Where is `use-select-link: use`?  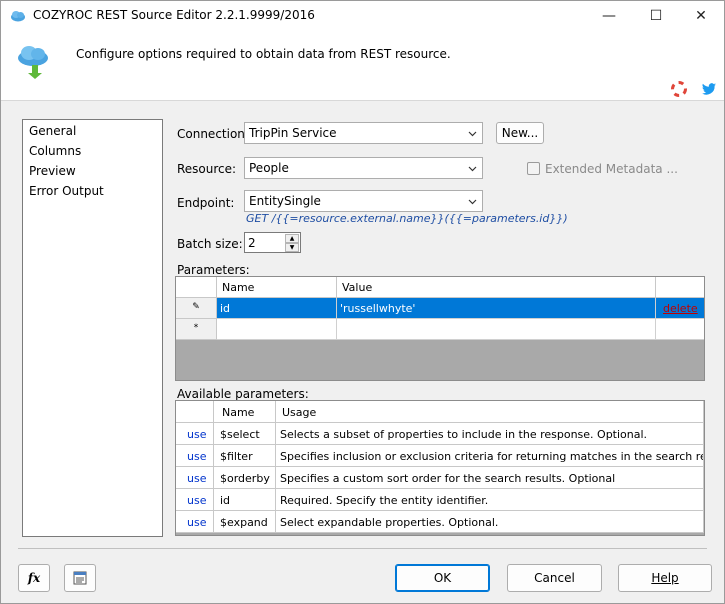 use-select-link: use is located at coordinates (195, 434).